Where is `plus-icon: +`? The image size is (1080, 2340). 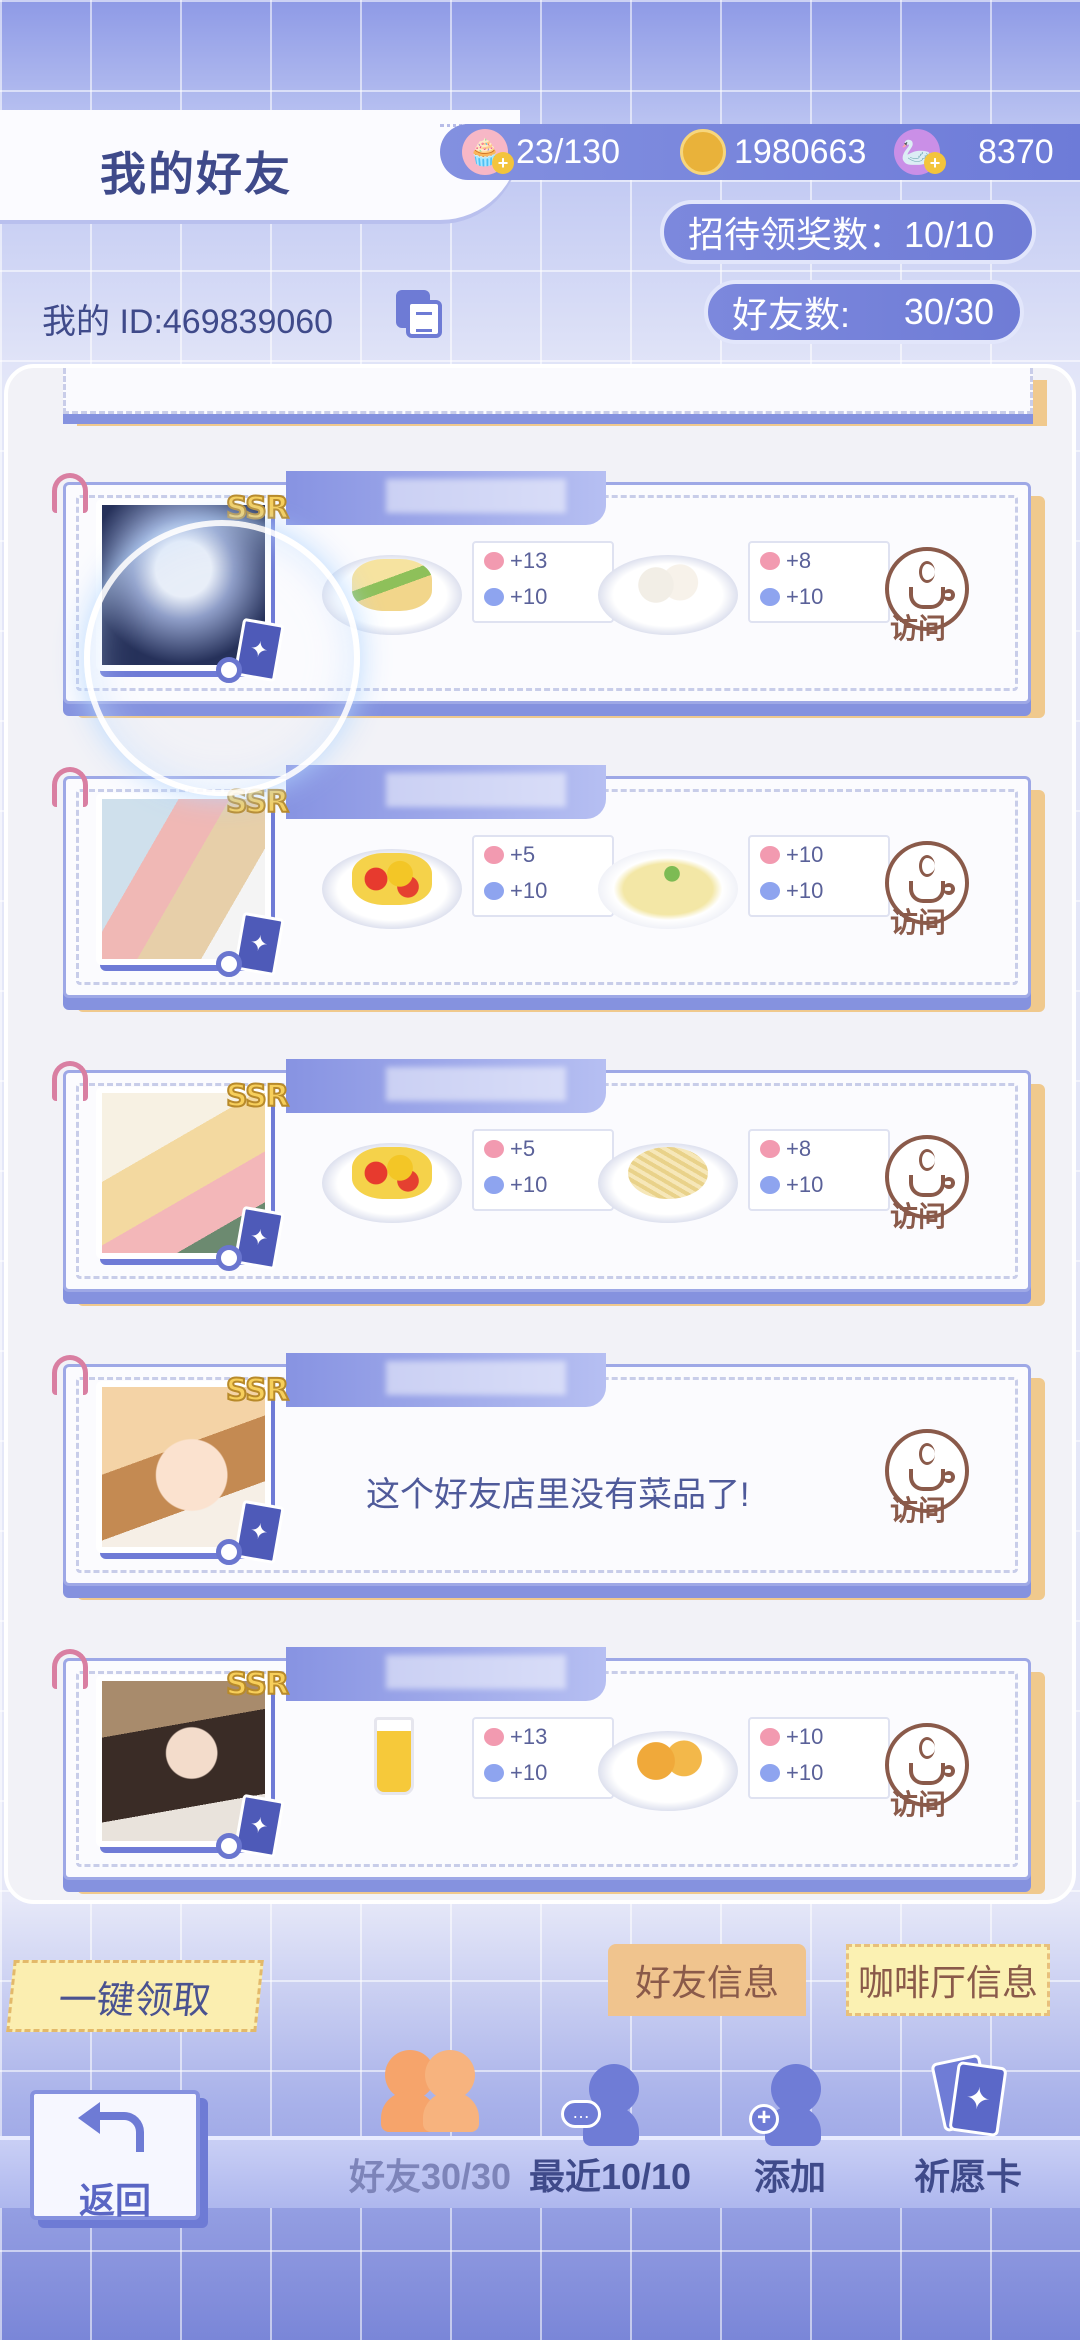
plus-icon: + is located at coordinates (764, 2119).